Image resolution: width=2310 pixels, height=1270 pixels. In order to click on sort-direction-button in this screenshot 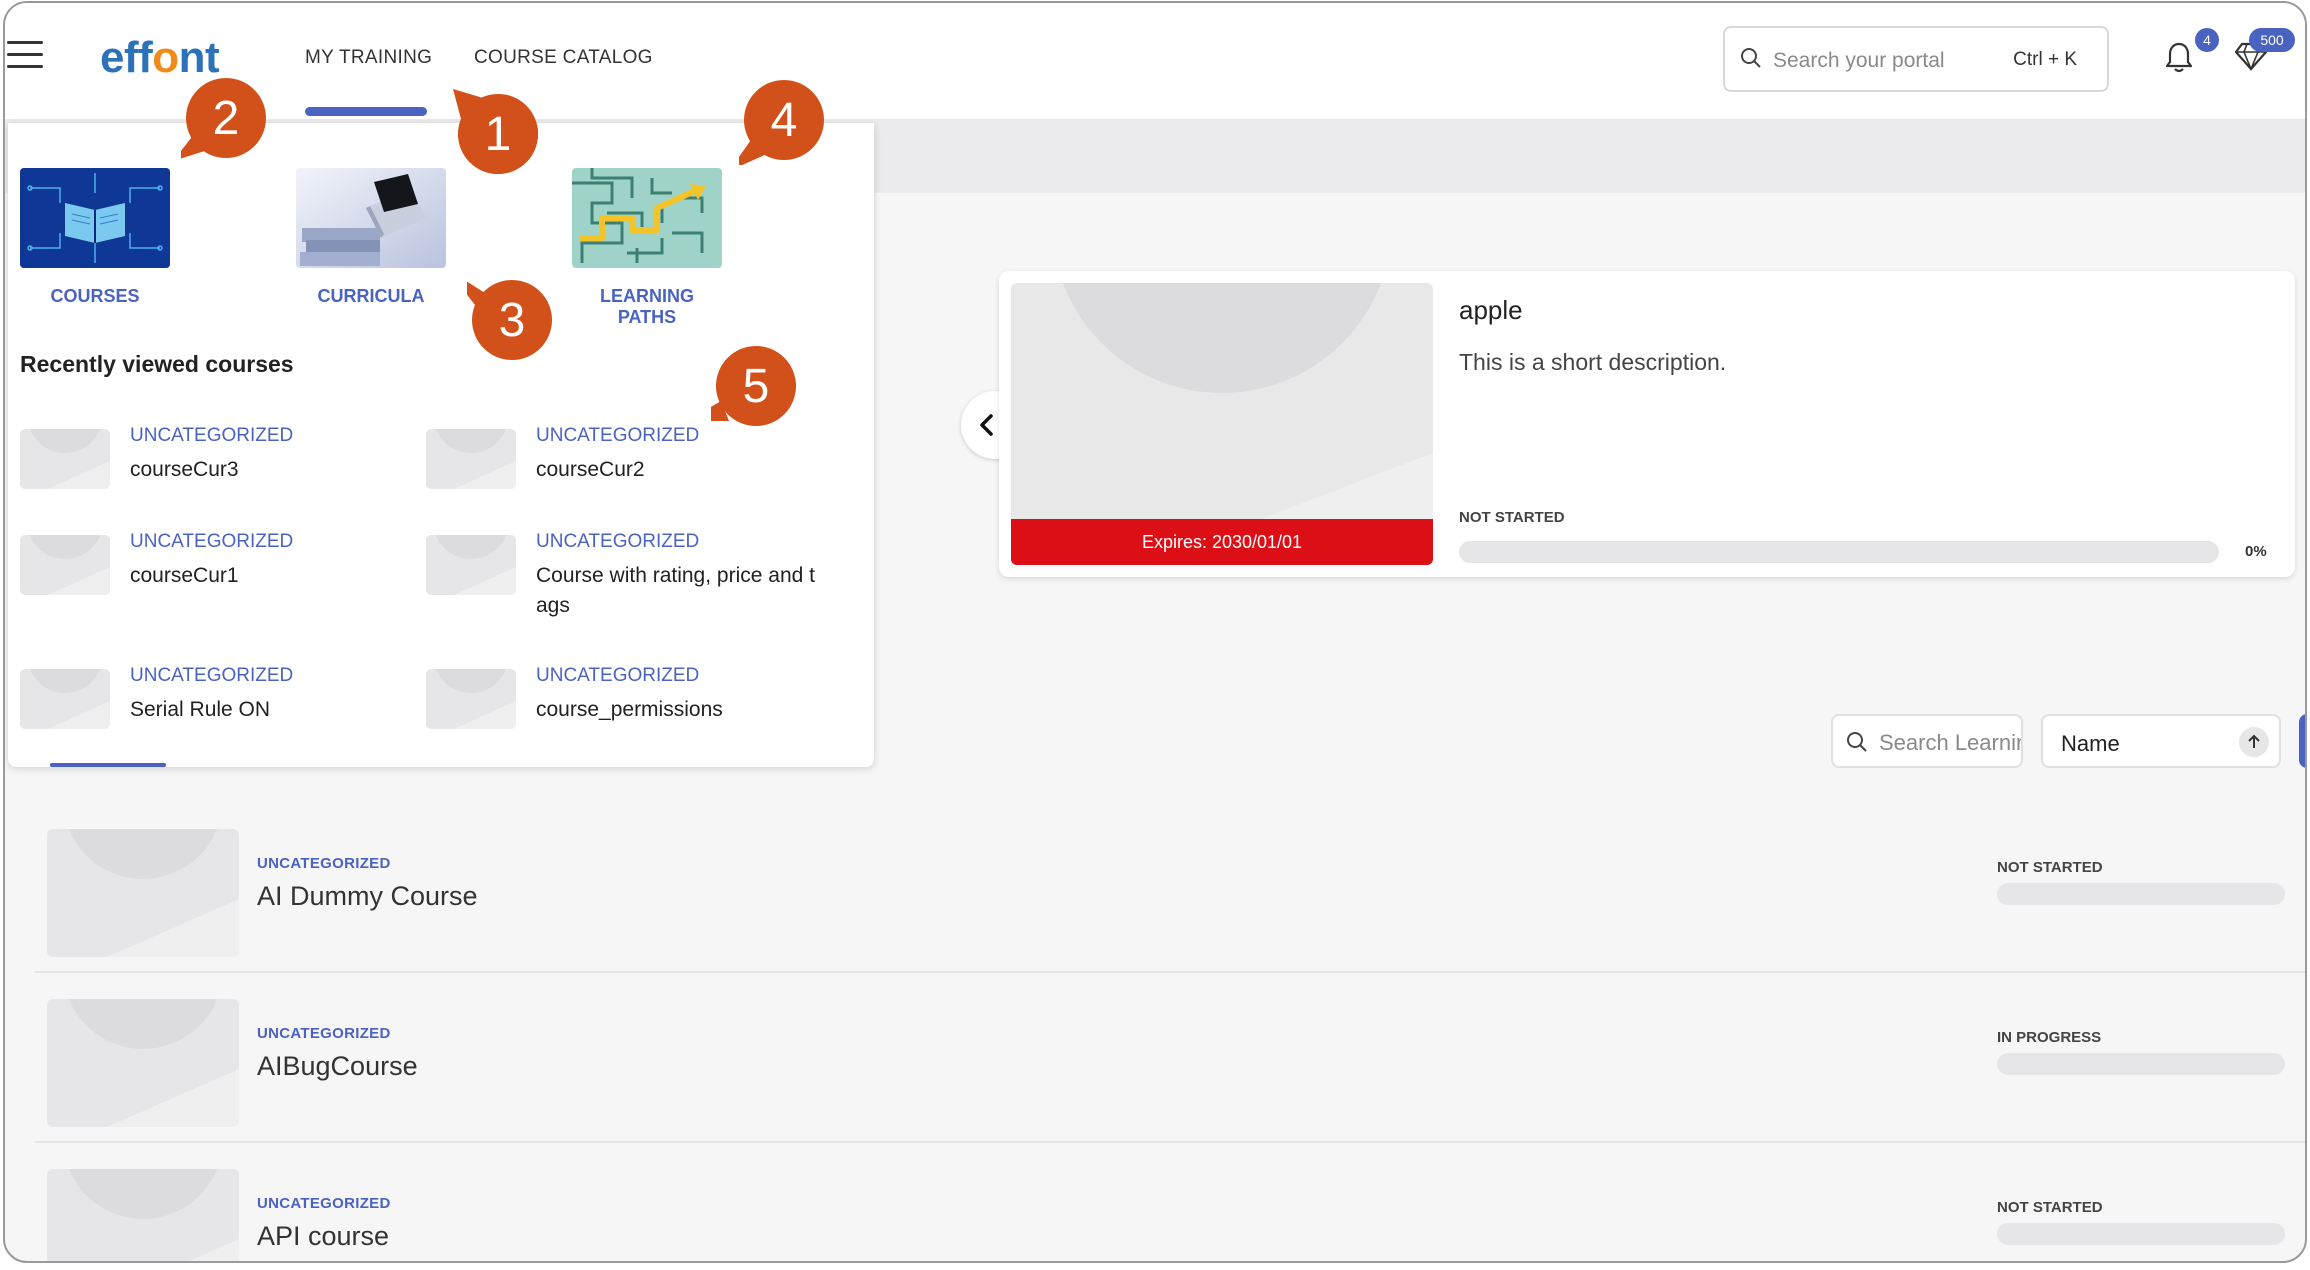, I will do `click(2254, 742)`.